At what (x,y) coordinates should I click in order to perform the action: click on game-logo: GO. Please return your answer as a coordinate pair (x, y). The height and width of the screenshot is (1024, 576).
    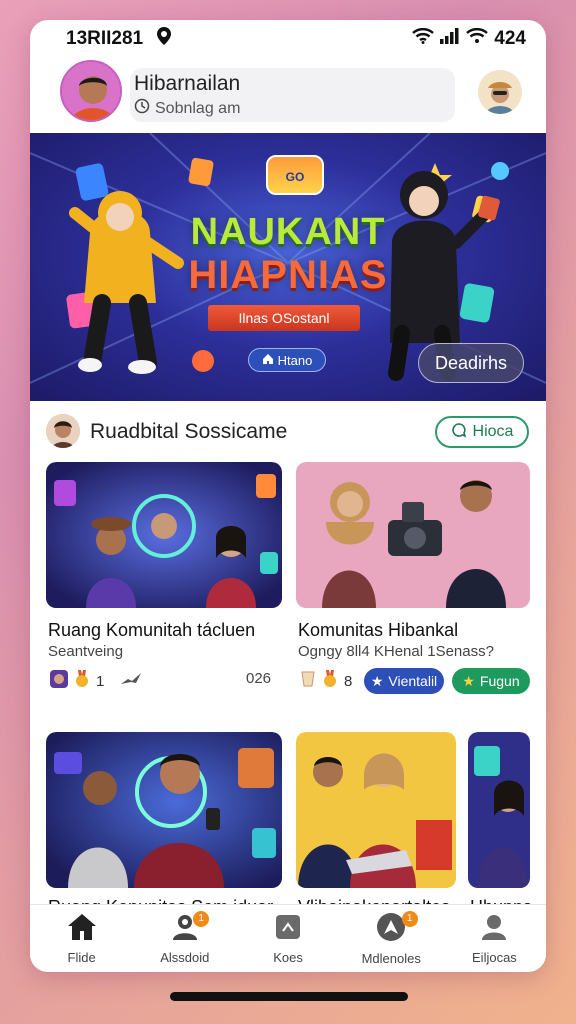
    Looking at the image, I should click on (295, 175).